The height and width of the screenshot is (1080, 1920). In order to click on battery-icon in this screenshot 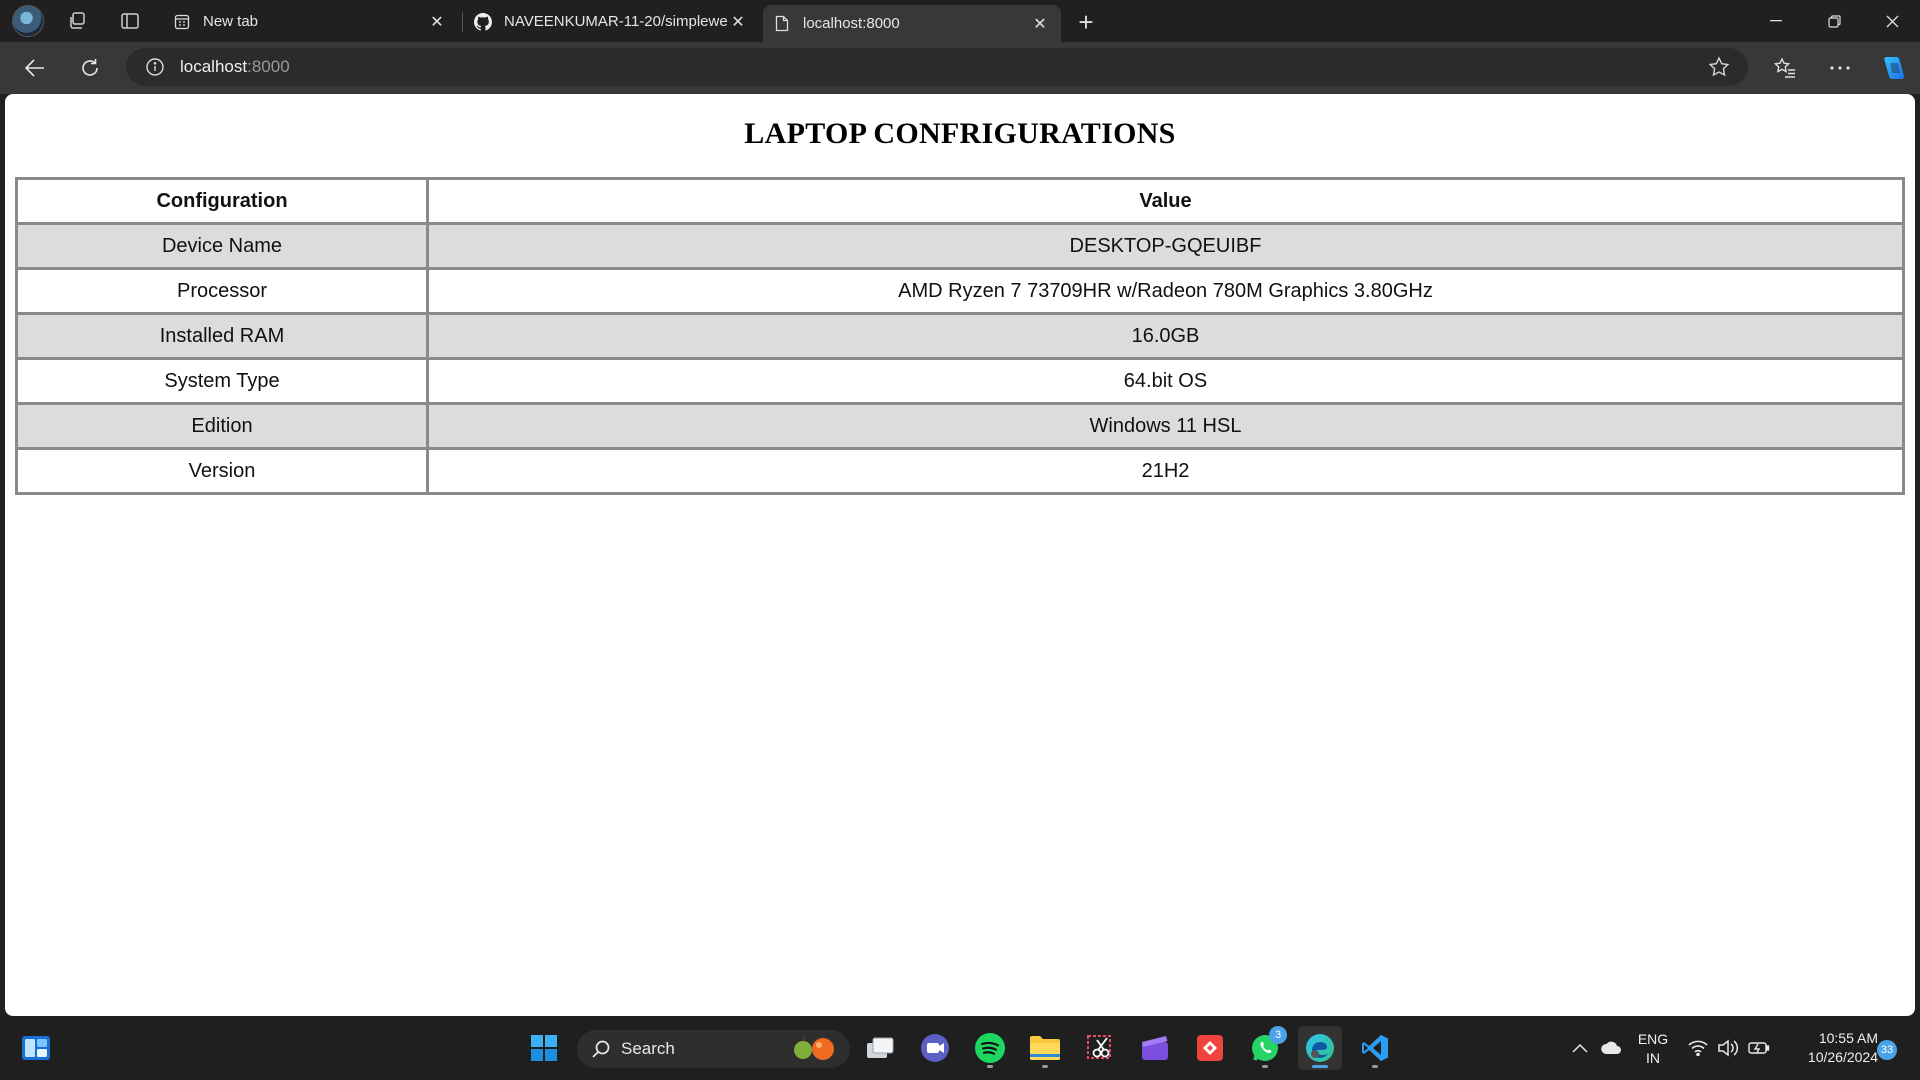, I will do `click(1758, 1048)`.